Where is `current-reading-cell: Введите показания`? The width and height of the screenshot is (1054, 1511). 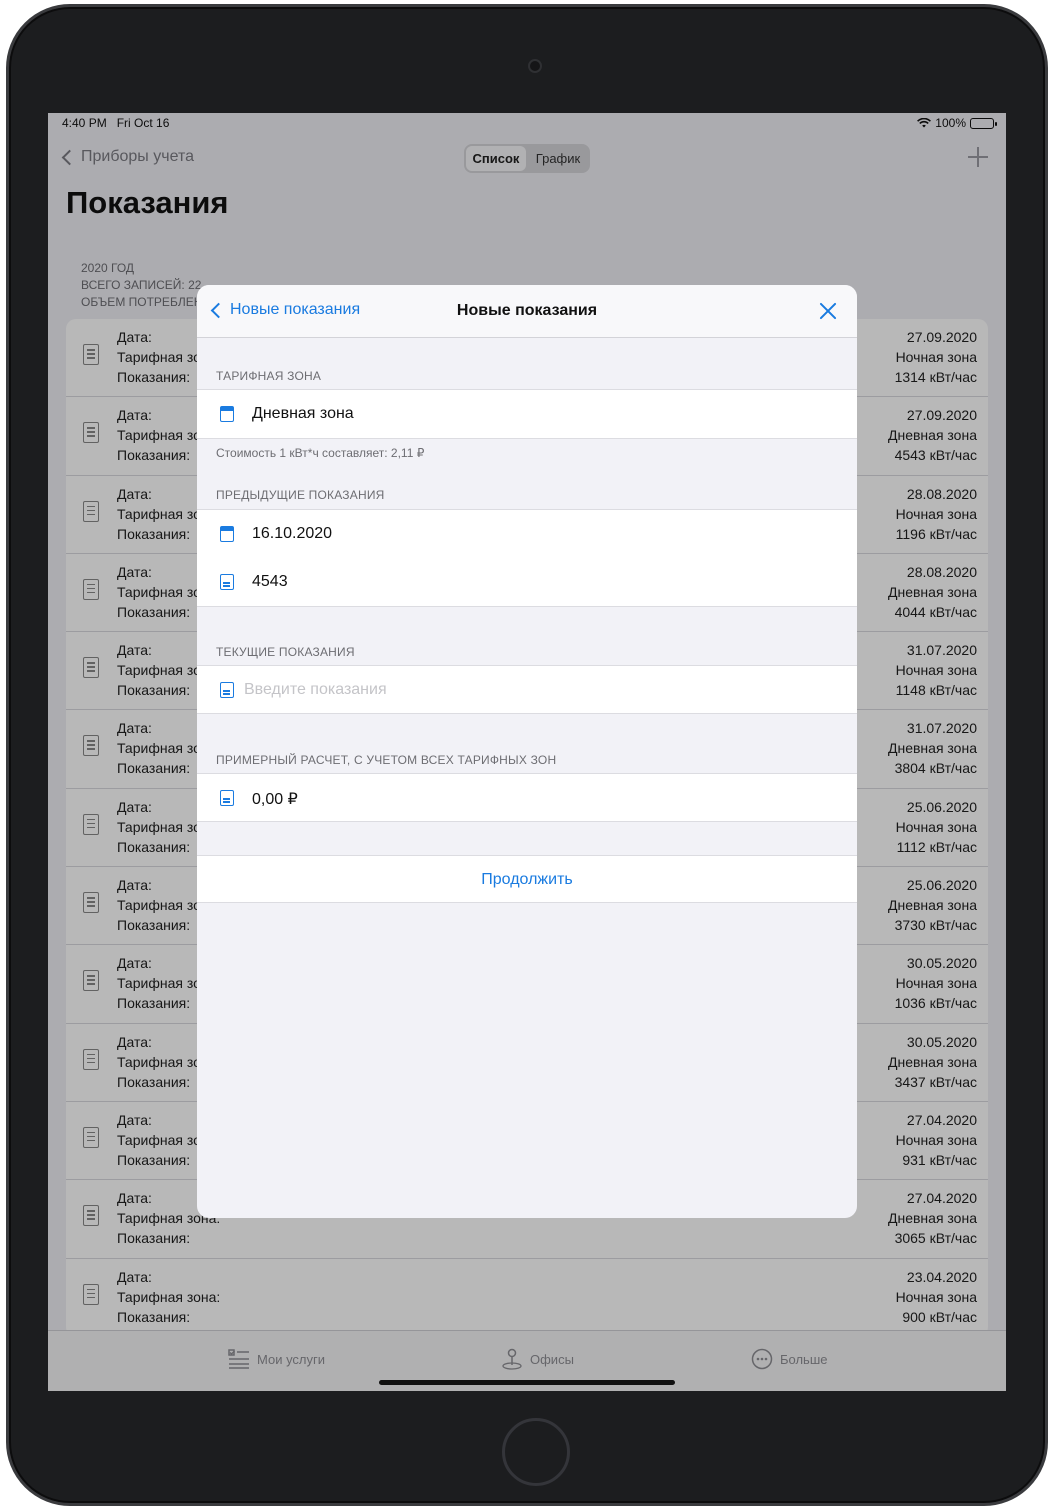
current-reading-cell: Введите показания is located at coordinates (527, 689).